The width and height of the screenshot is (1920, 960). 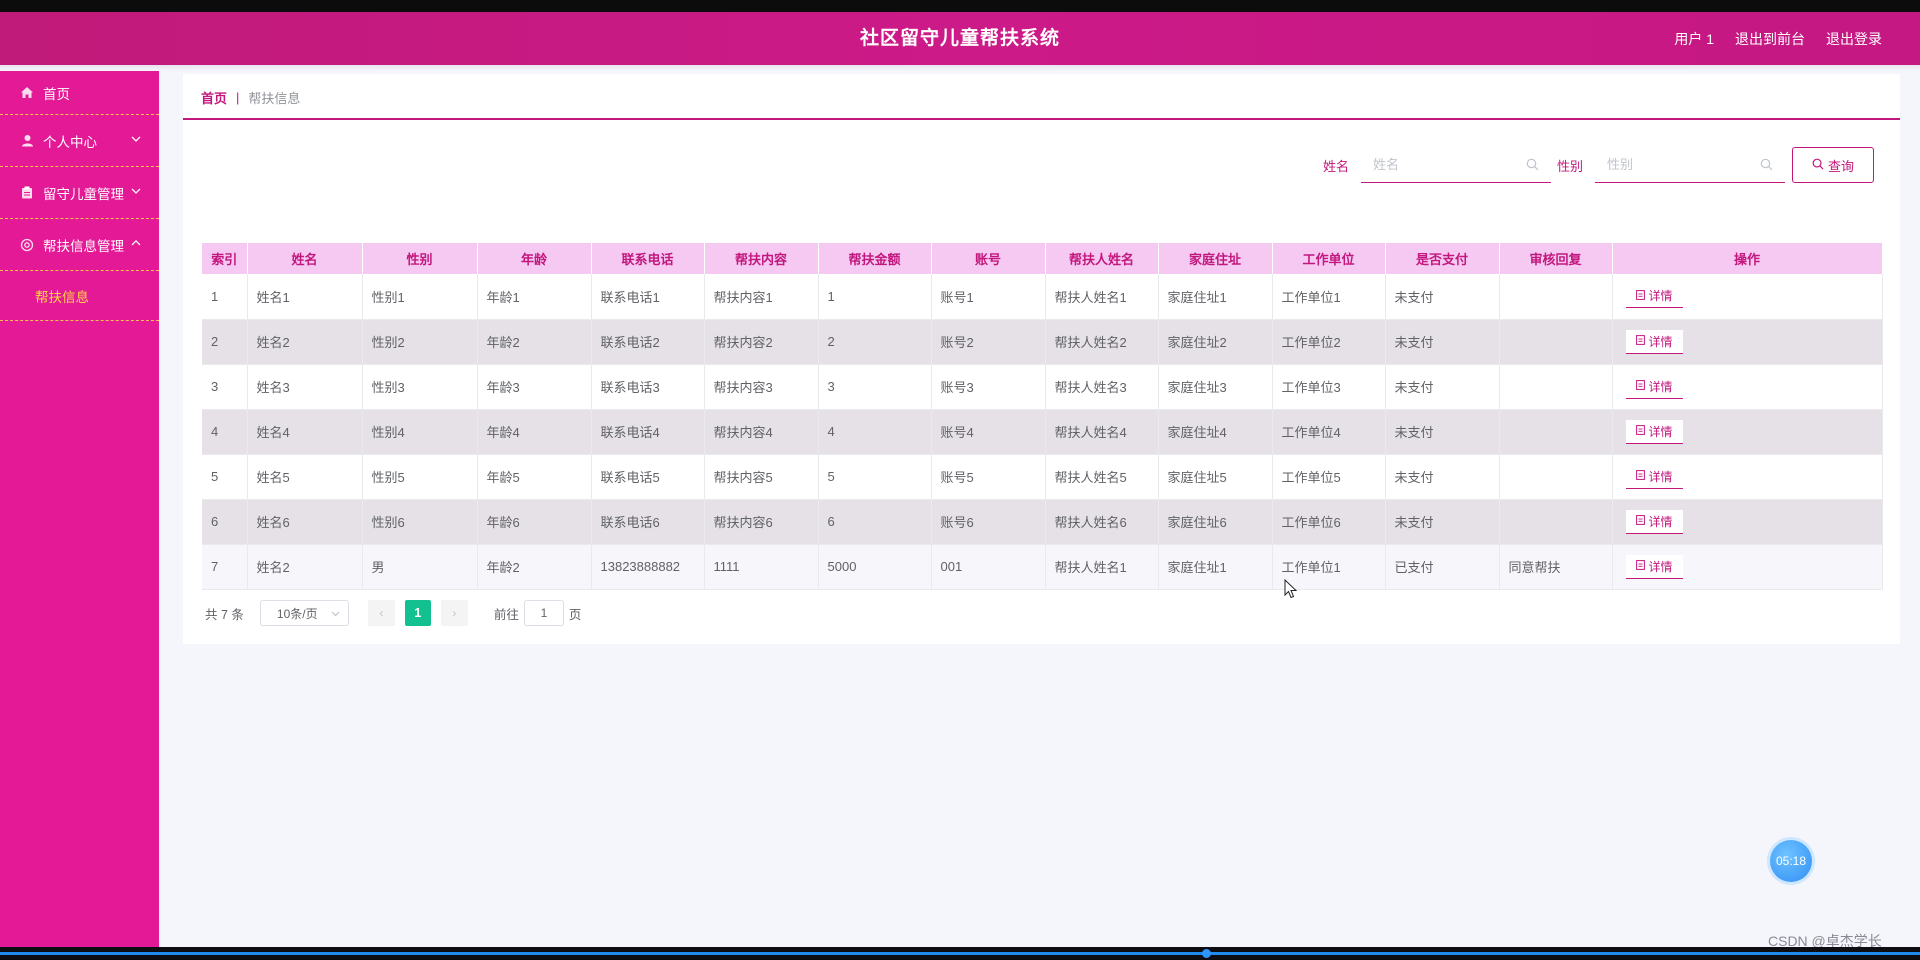 What do you see at coordinates (1833, 165) in the screenshot?
I see `query-button: 查询` at bounding box center [1833, 165].